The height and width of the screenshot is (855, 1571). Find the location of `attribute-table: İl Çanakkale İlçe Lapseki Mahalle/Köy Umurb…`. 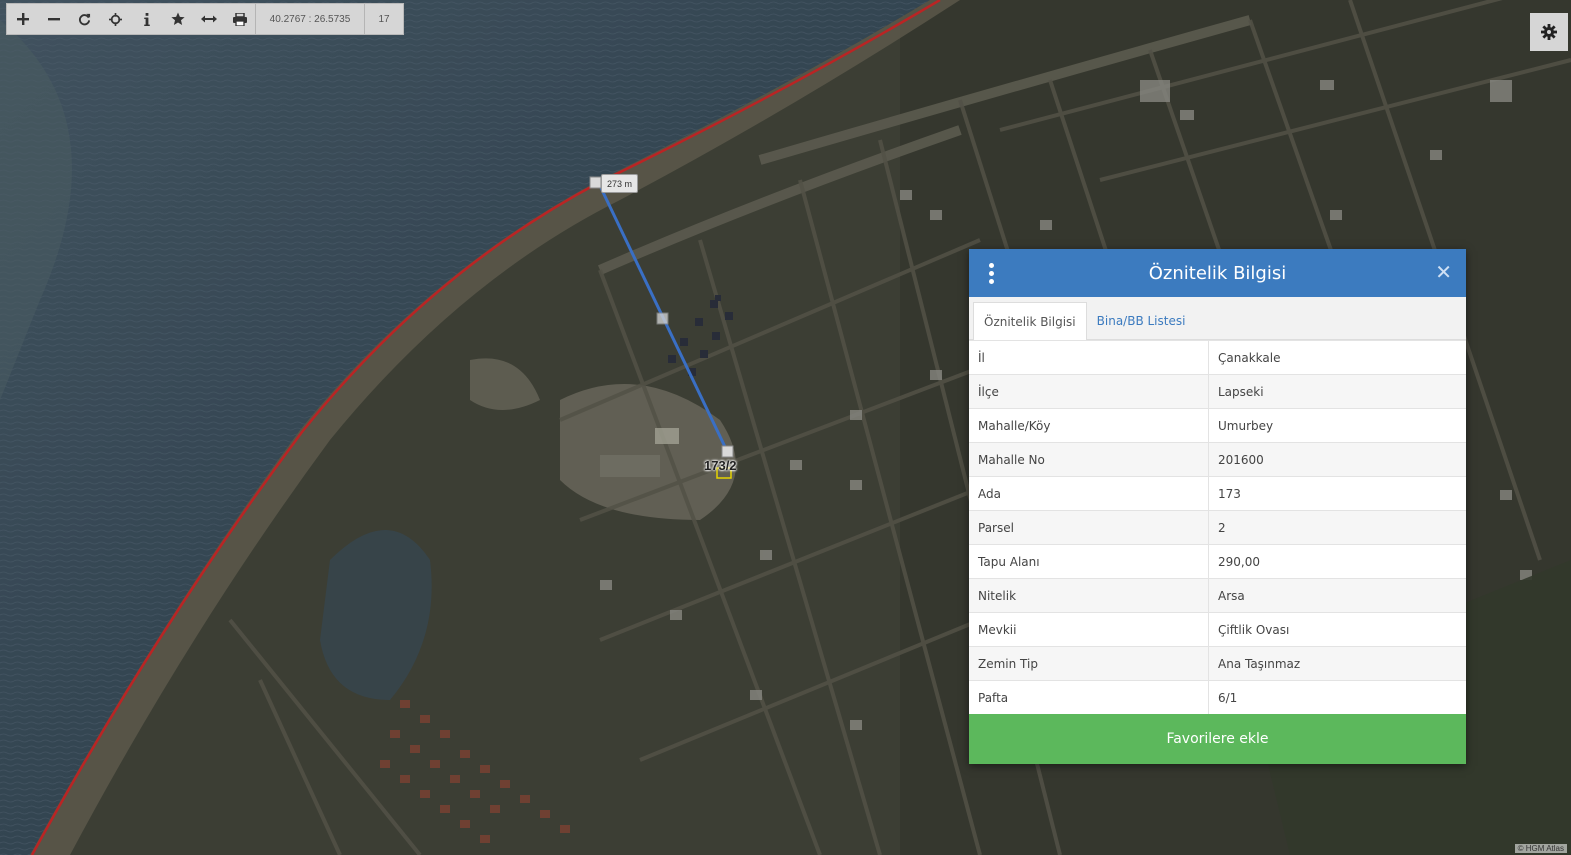

attribute-table: İl Çanakkale İlçe Lapseki Mahalle/Köy Umurb… is located at coordinates (1217, 527).